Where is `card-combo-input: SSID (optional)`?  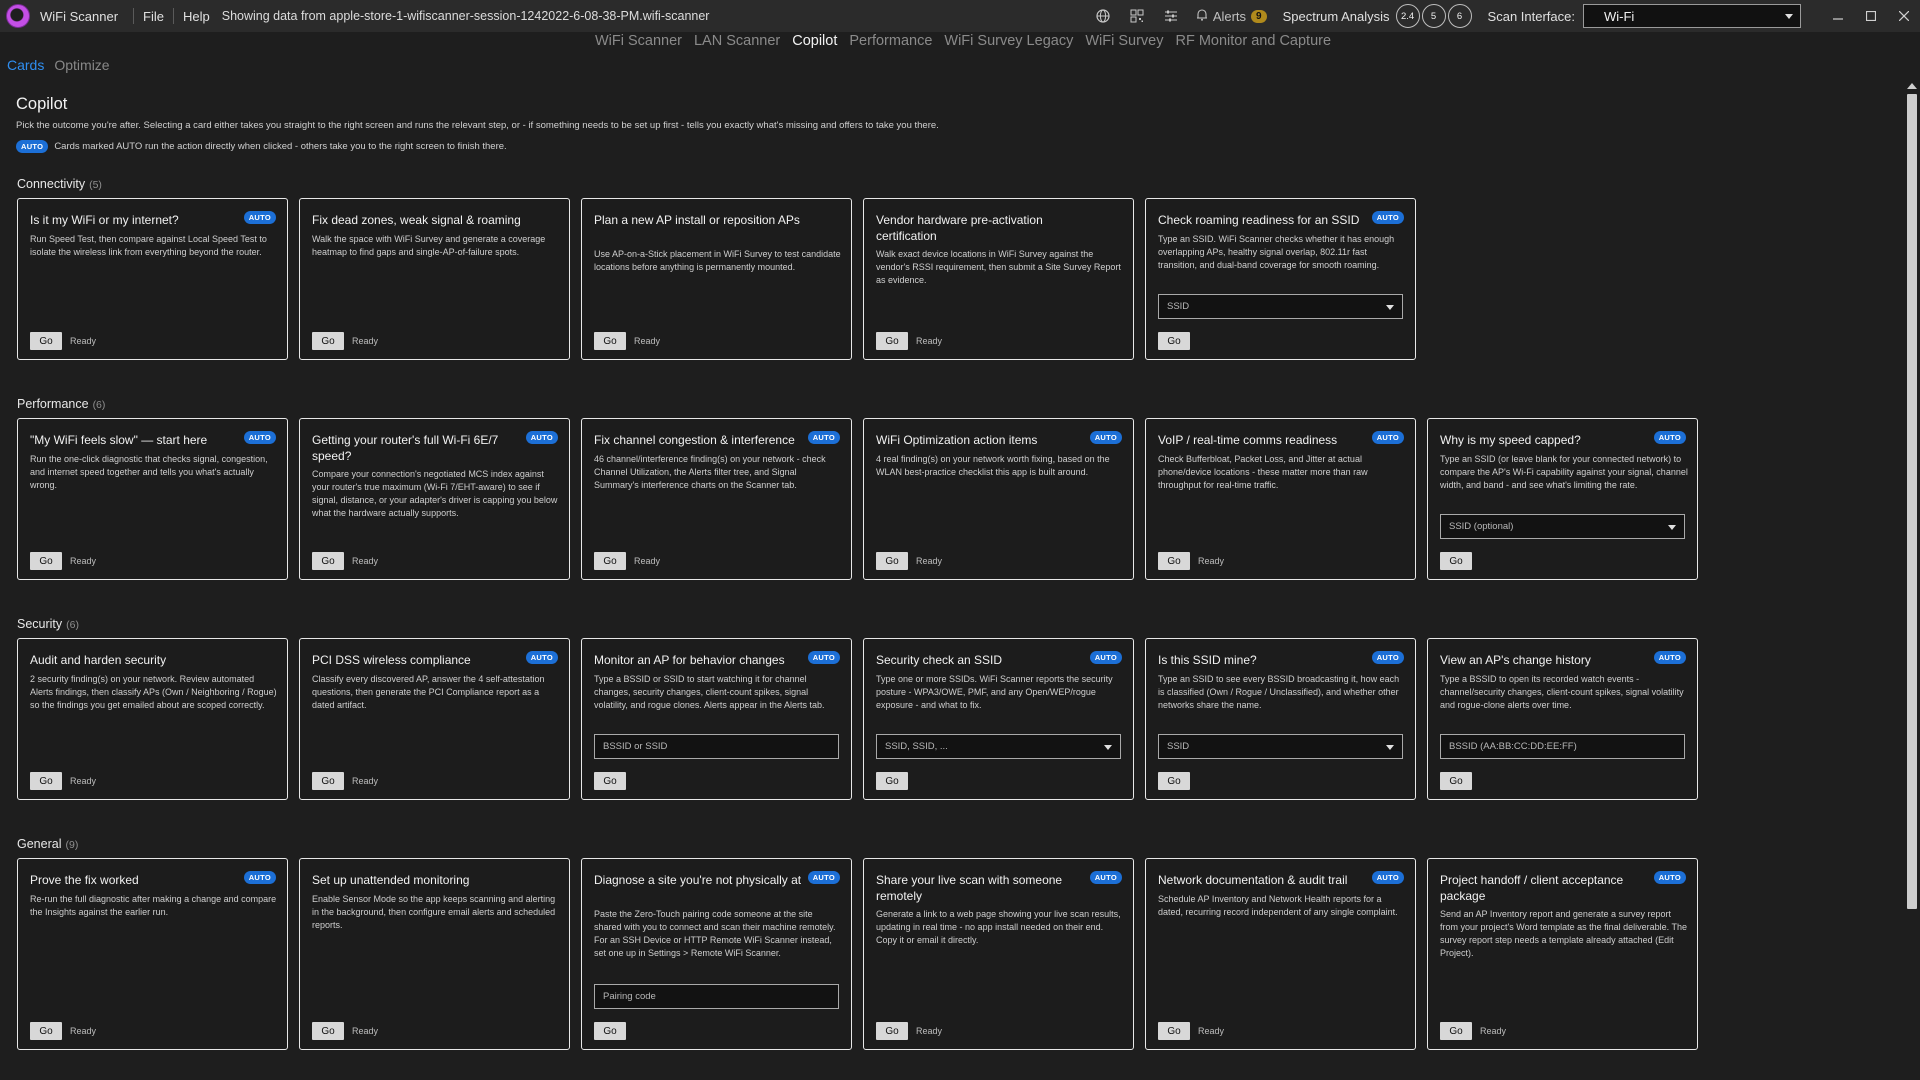 card-combo-input: SSID (optional) is located at coordinates (1562, 526).